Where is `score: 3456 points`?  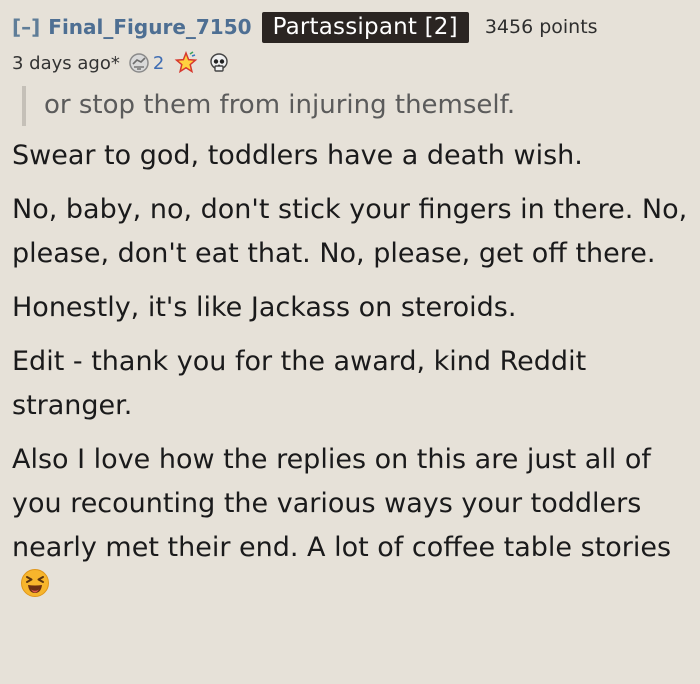
score: 3456 points is located at coordinates (541, 27).